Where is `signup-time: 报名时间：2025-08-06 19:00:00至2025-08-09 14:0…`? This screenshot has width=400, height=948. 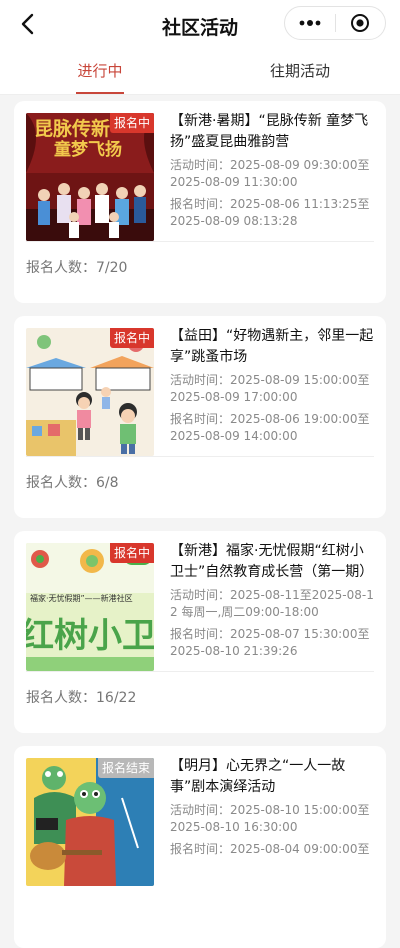
signup-time: 报名时间：2025-08-06 19:00:00至2025-08-09 14:0… is located at coordinates (270, 427).